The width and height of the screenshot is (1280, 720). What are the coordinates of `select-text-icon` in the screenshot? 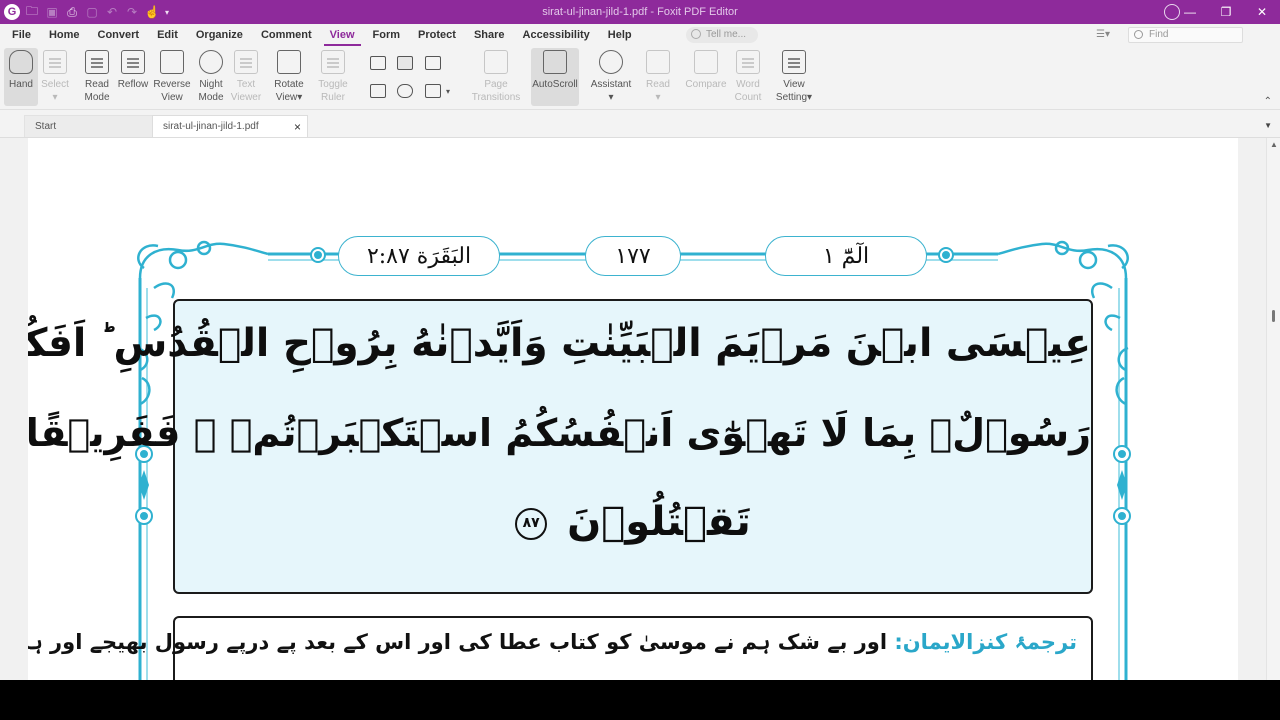 It's located at (55, 62).